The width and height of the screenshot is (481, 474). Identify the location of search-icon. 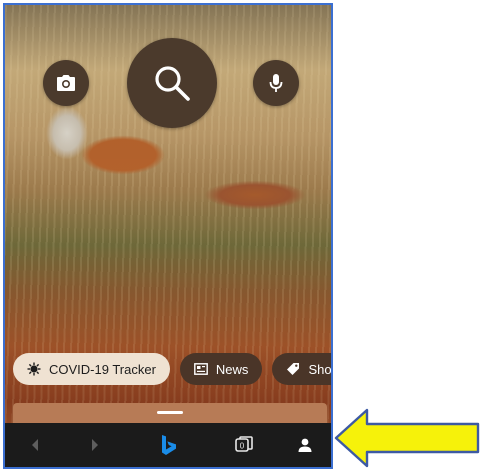
(172, 83).